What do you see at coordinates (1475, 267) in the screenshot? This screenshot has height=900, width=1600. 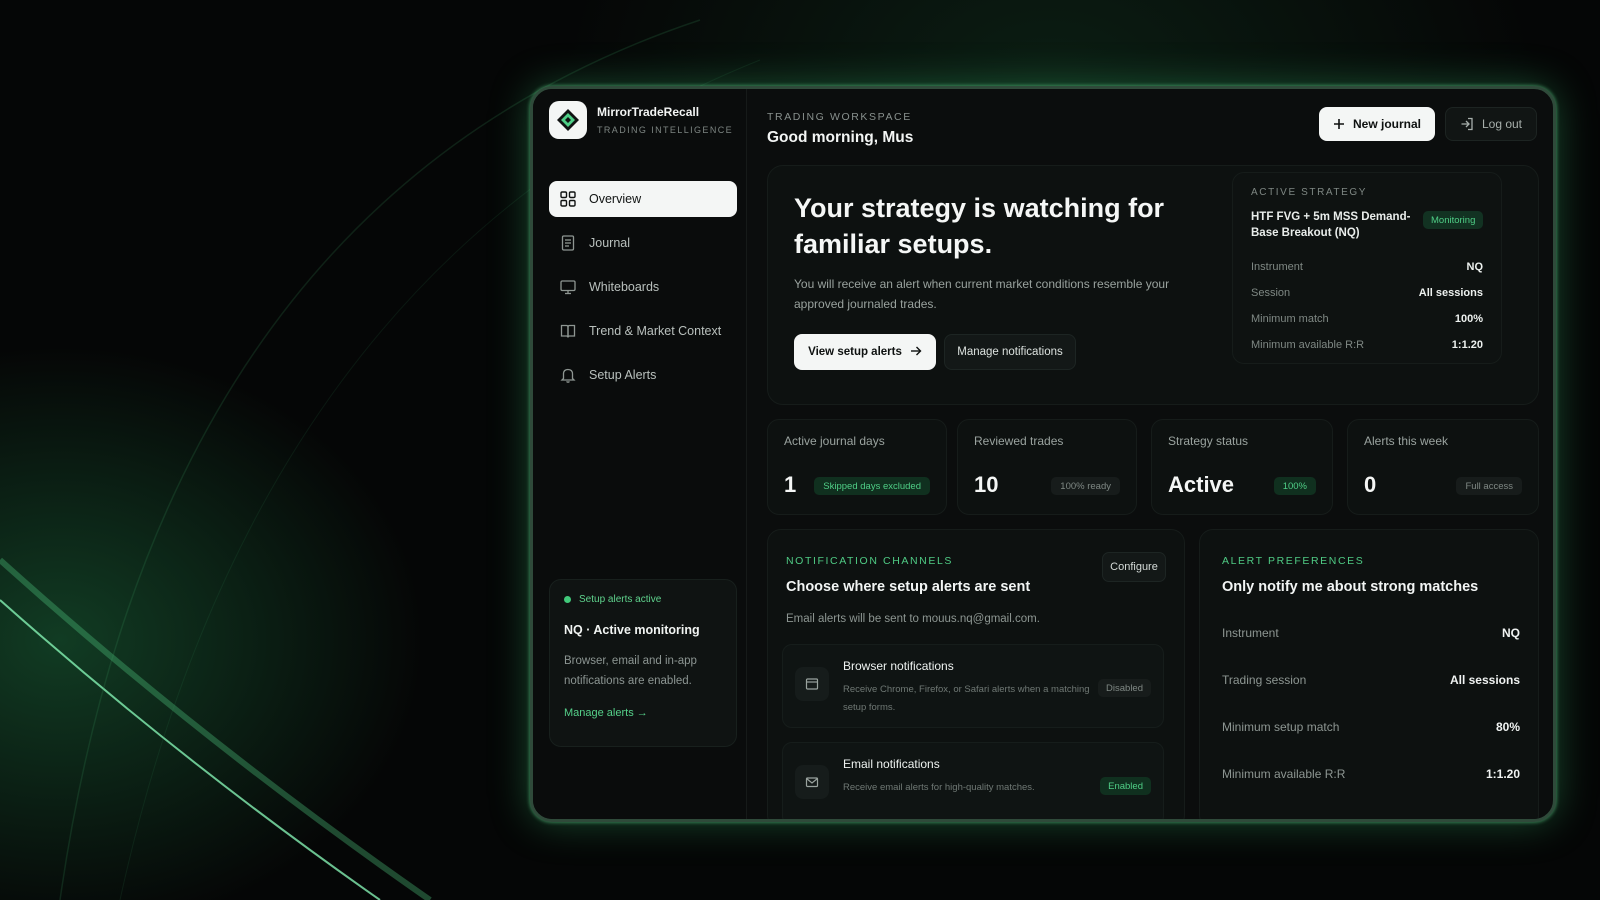 I see `strategy-row-value: NQ` at bounding box center [1475, 267].